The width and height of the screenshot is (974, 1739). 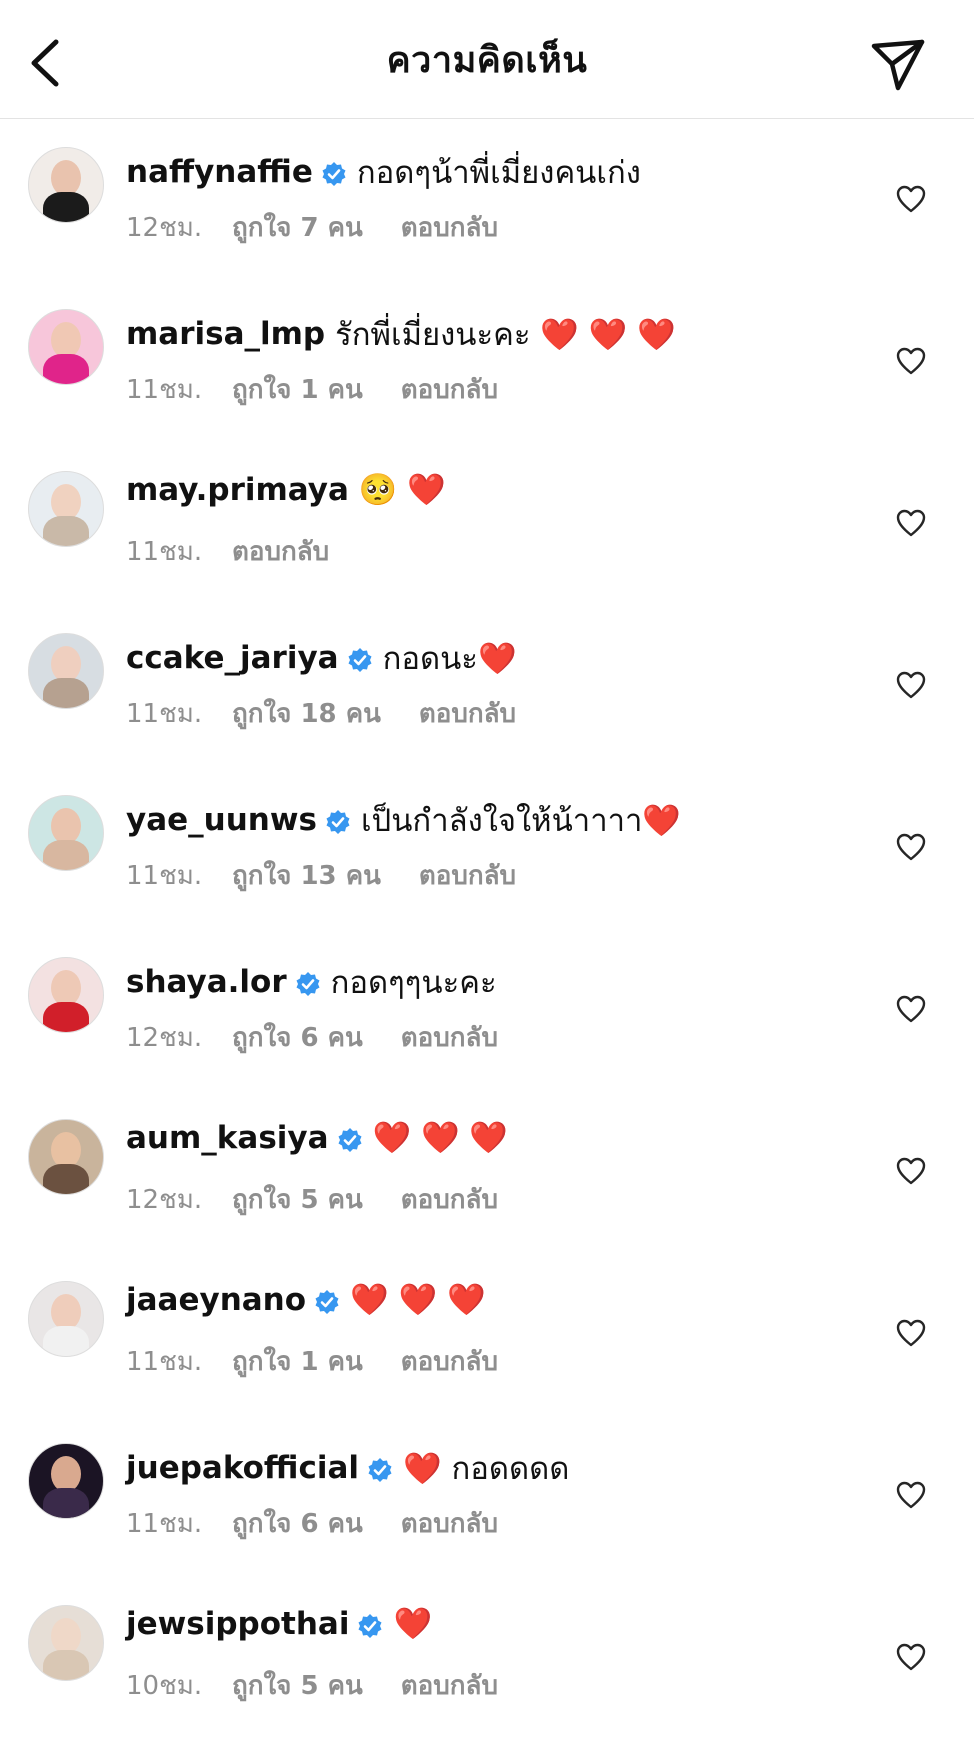 I want to click on comment-body: ccake_jariya กอดนะ❤️, so click(x=321, y=658).